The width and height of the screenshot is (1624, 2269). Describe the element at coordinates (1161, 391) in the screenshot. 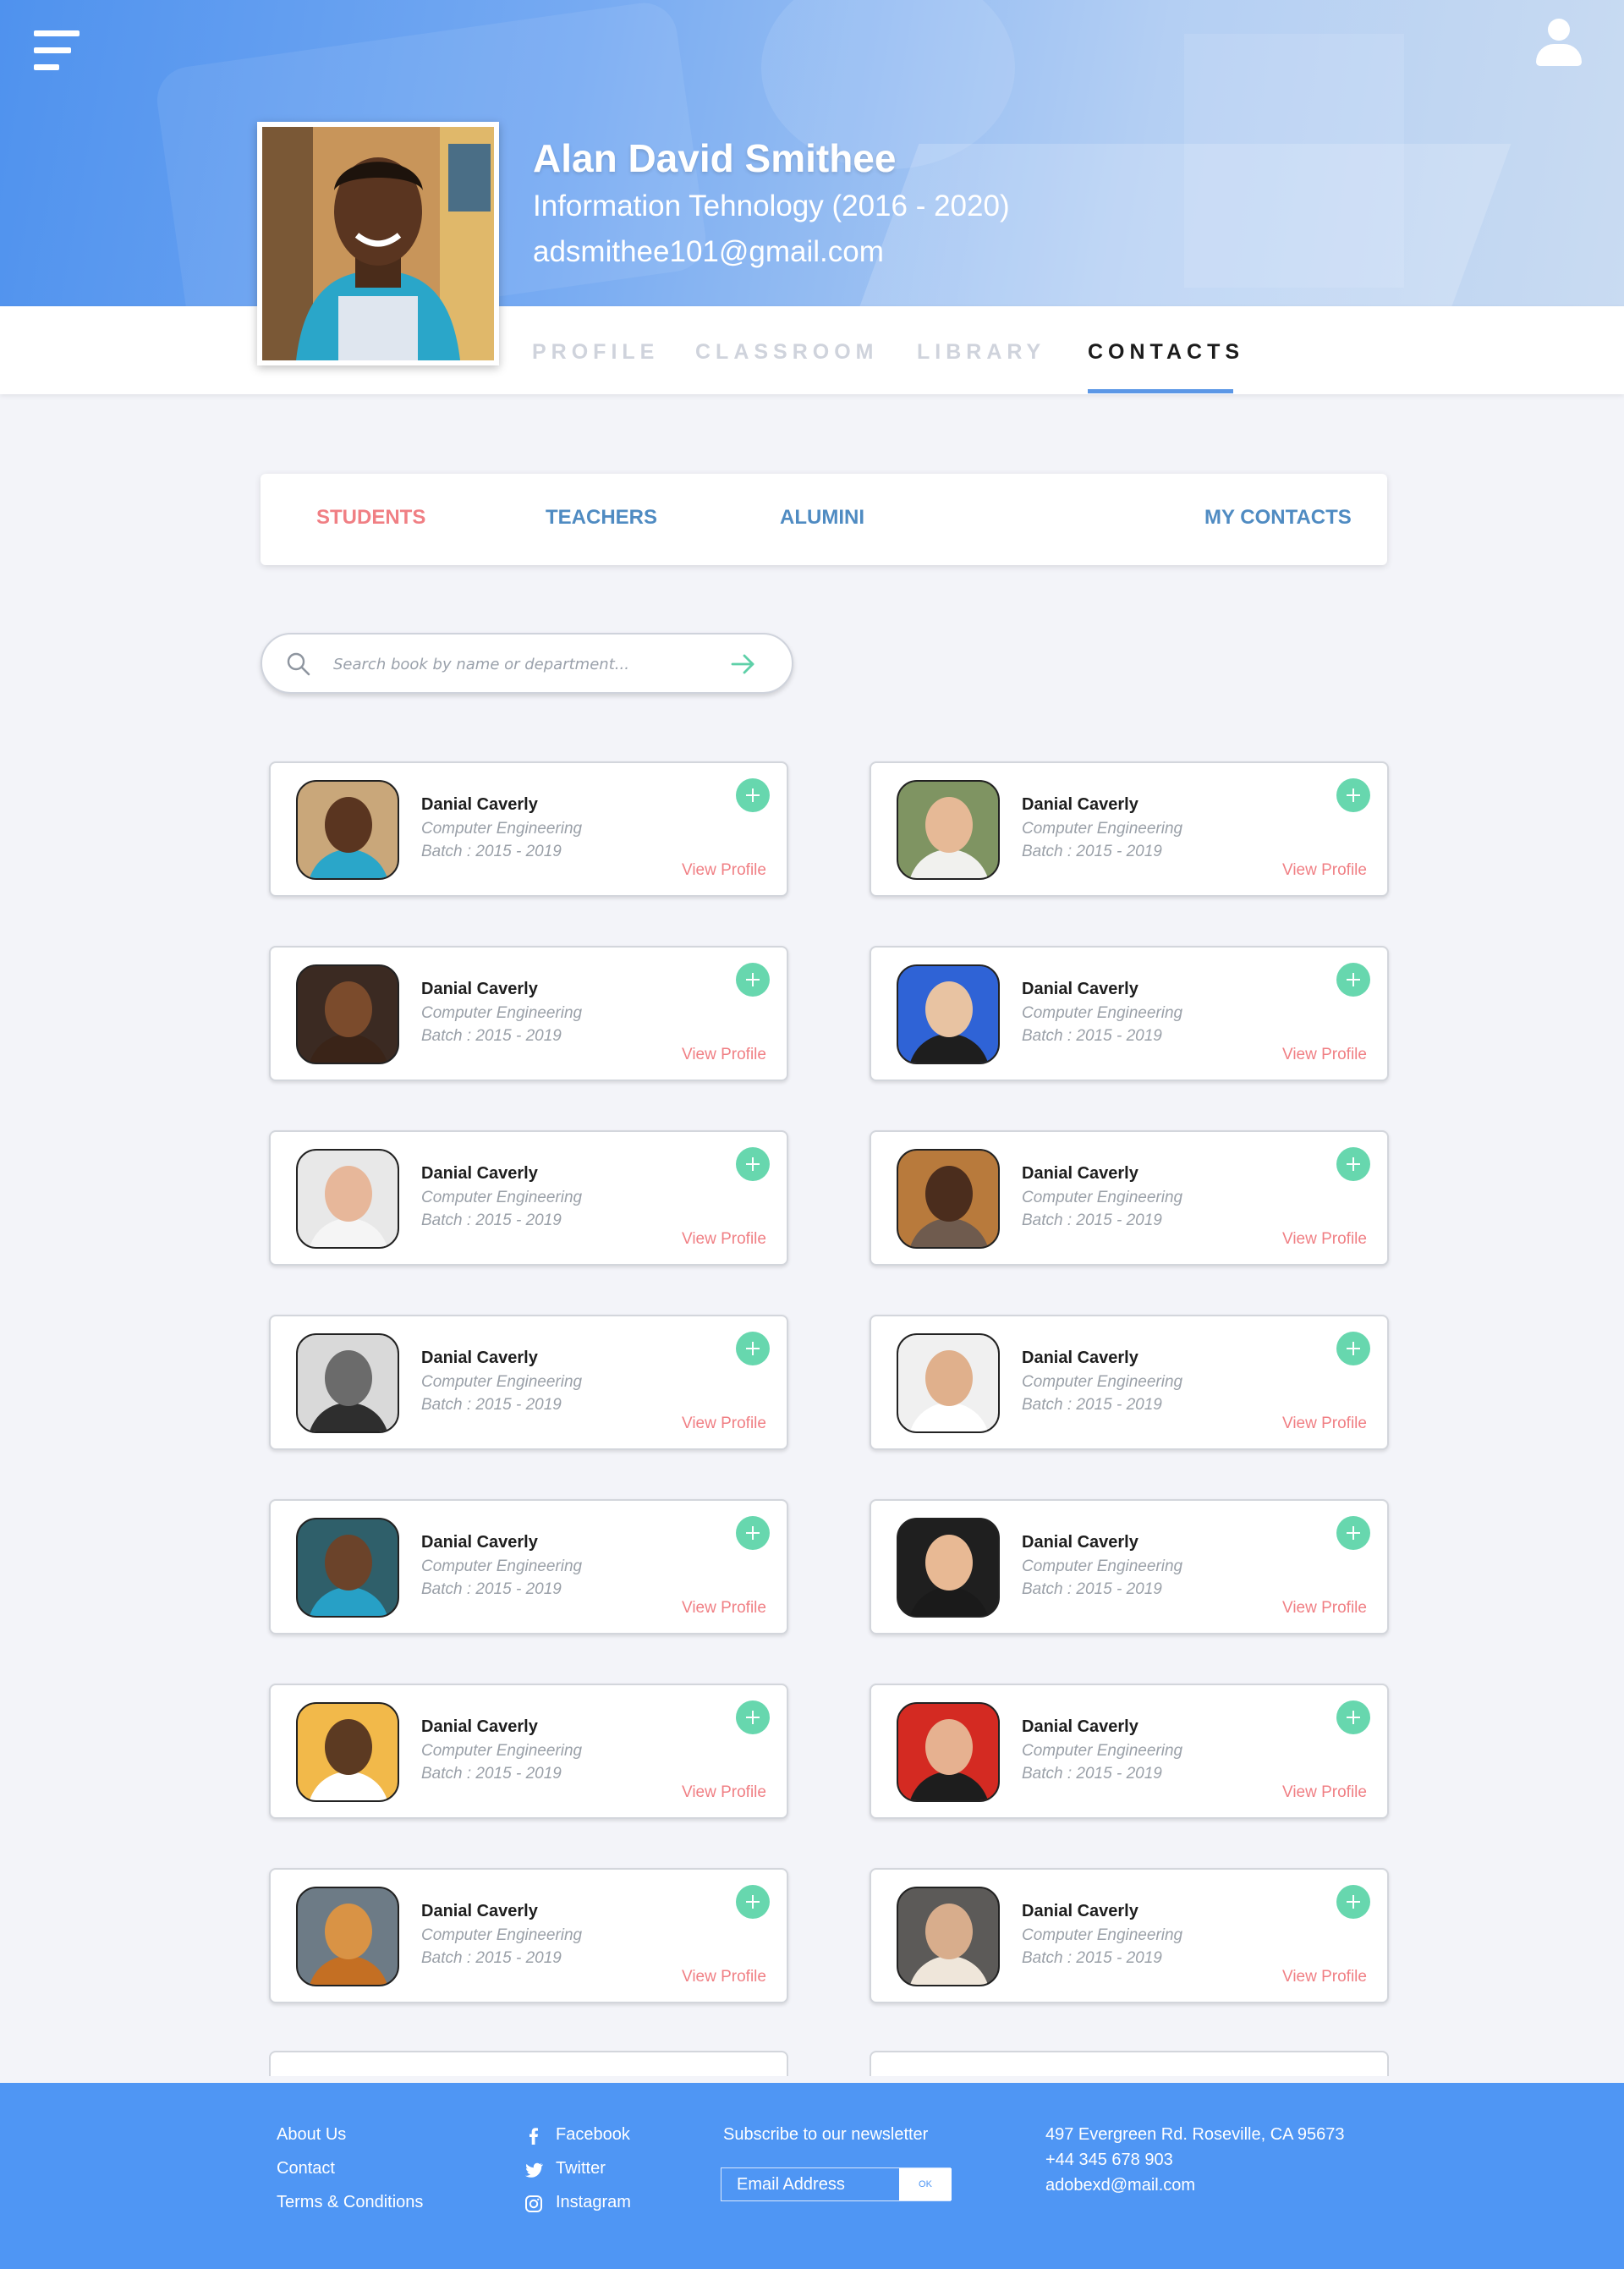

I see `active-tab-indicator` at that location.